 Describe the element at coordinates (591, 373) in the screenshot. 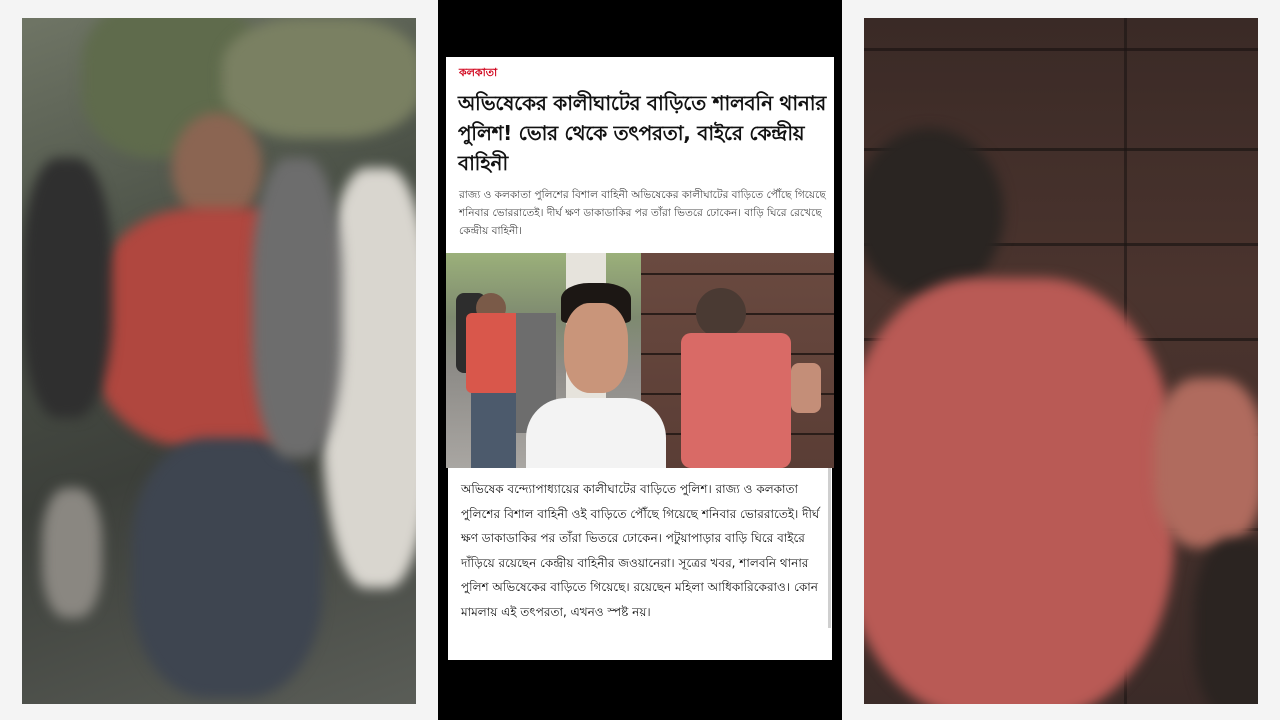

I see `person-portrait` at that location.